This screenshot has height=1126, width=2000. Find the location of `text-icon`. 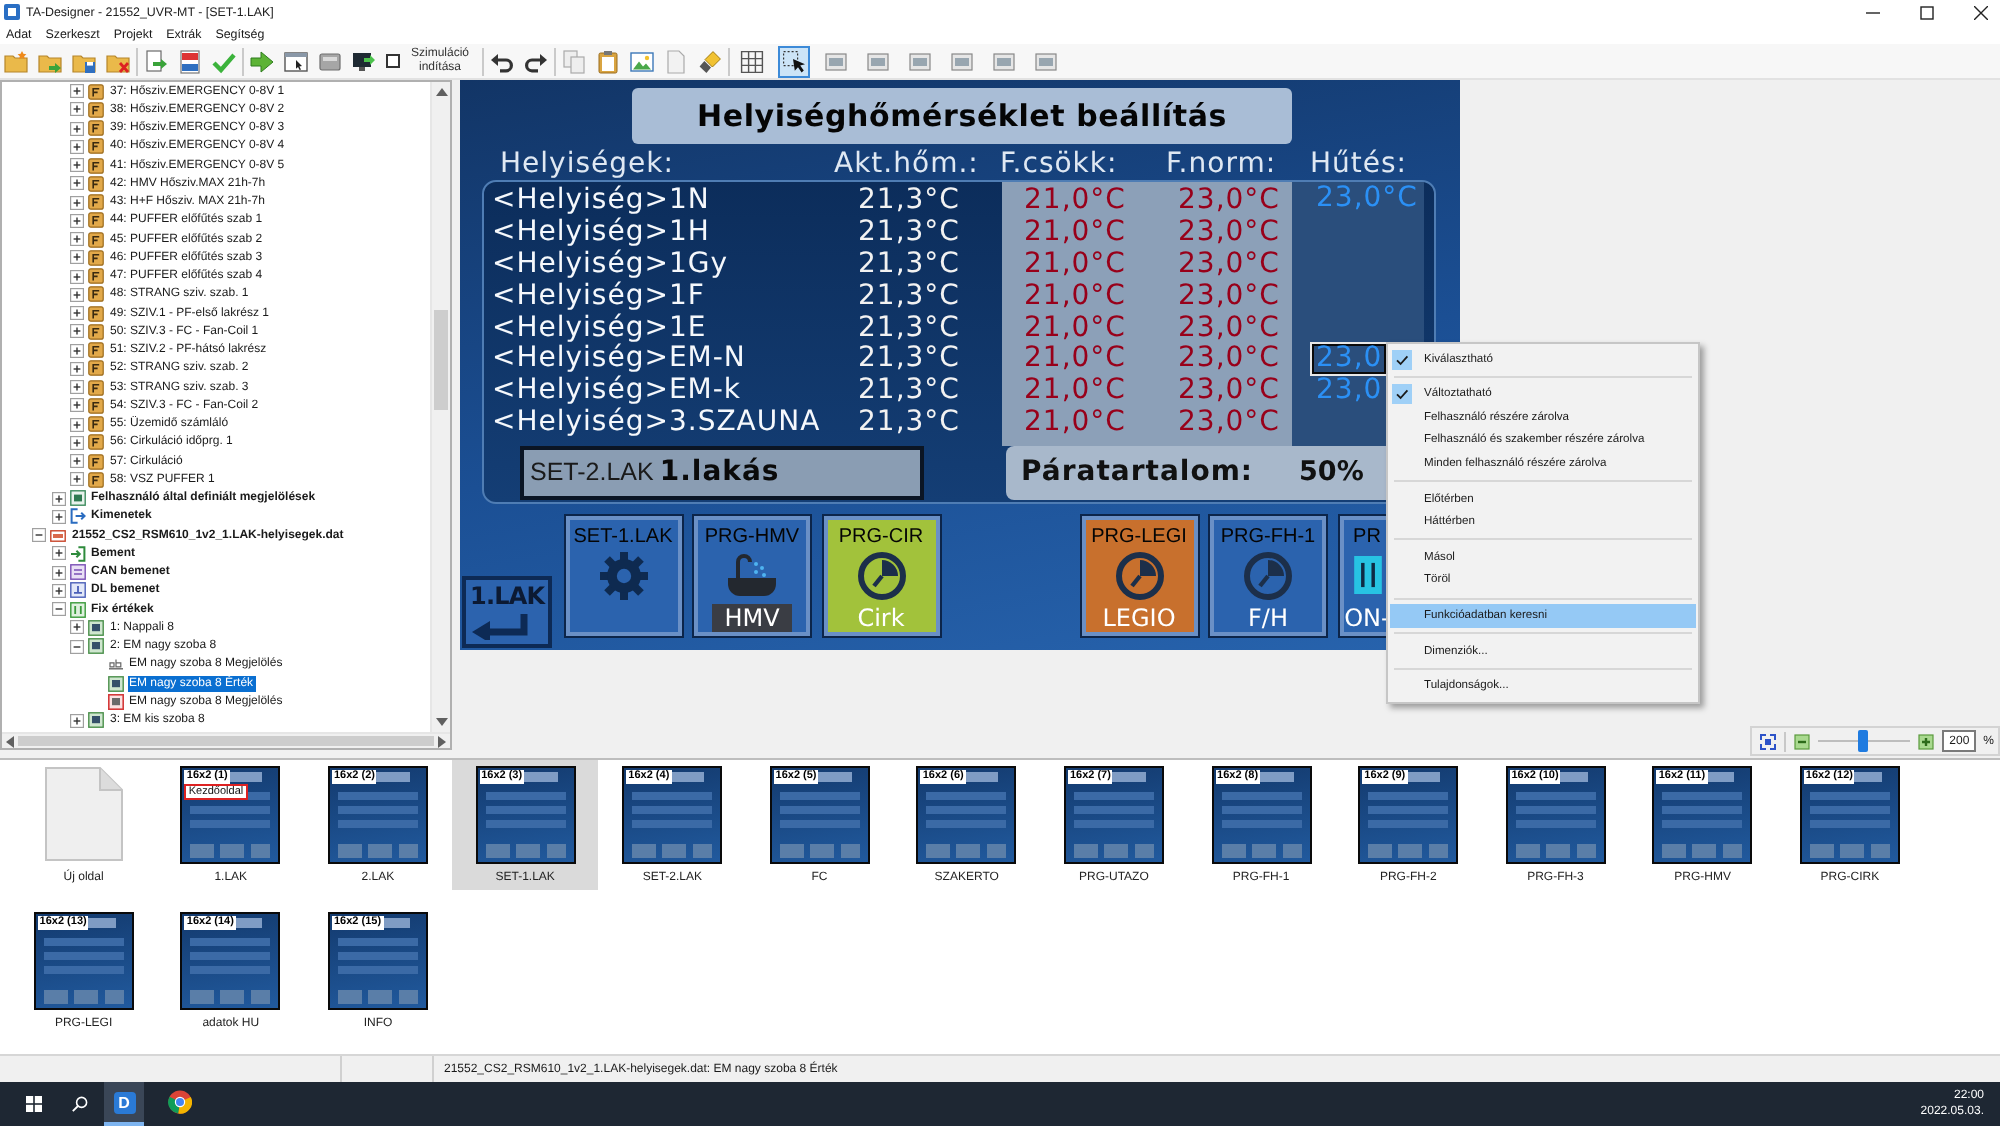

text-icon is located at coordinates (115, 664).